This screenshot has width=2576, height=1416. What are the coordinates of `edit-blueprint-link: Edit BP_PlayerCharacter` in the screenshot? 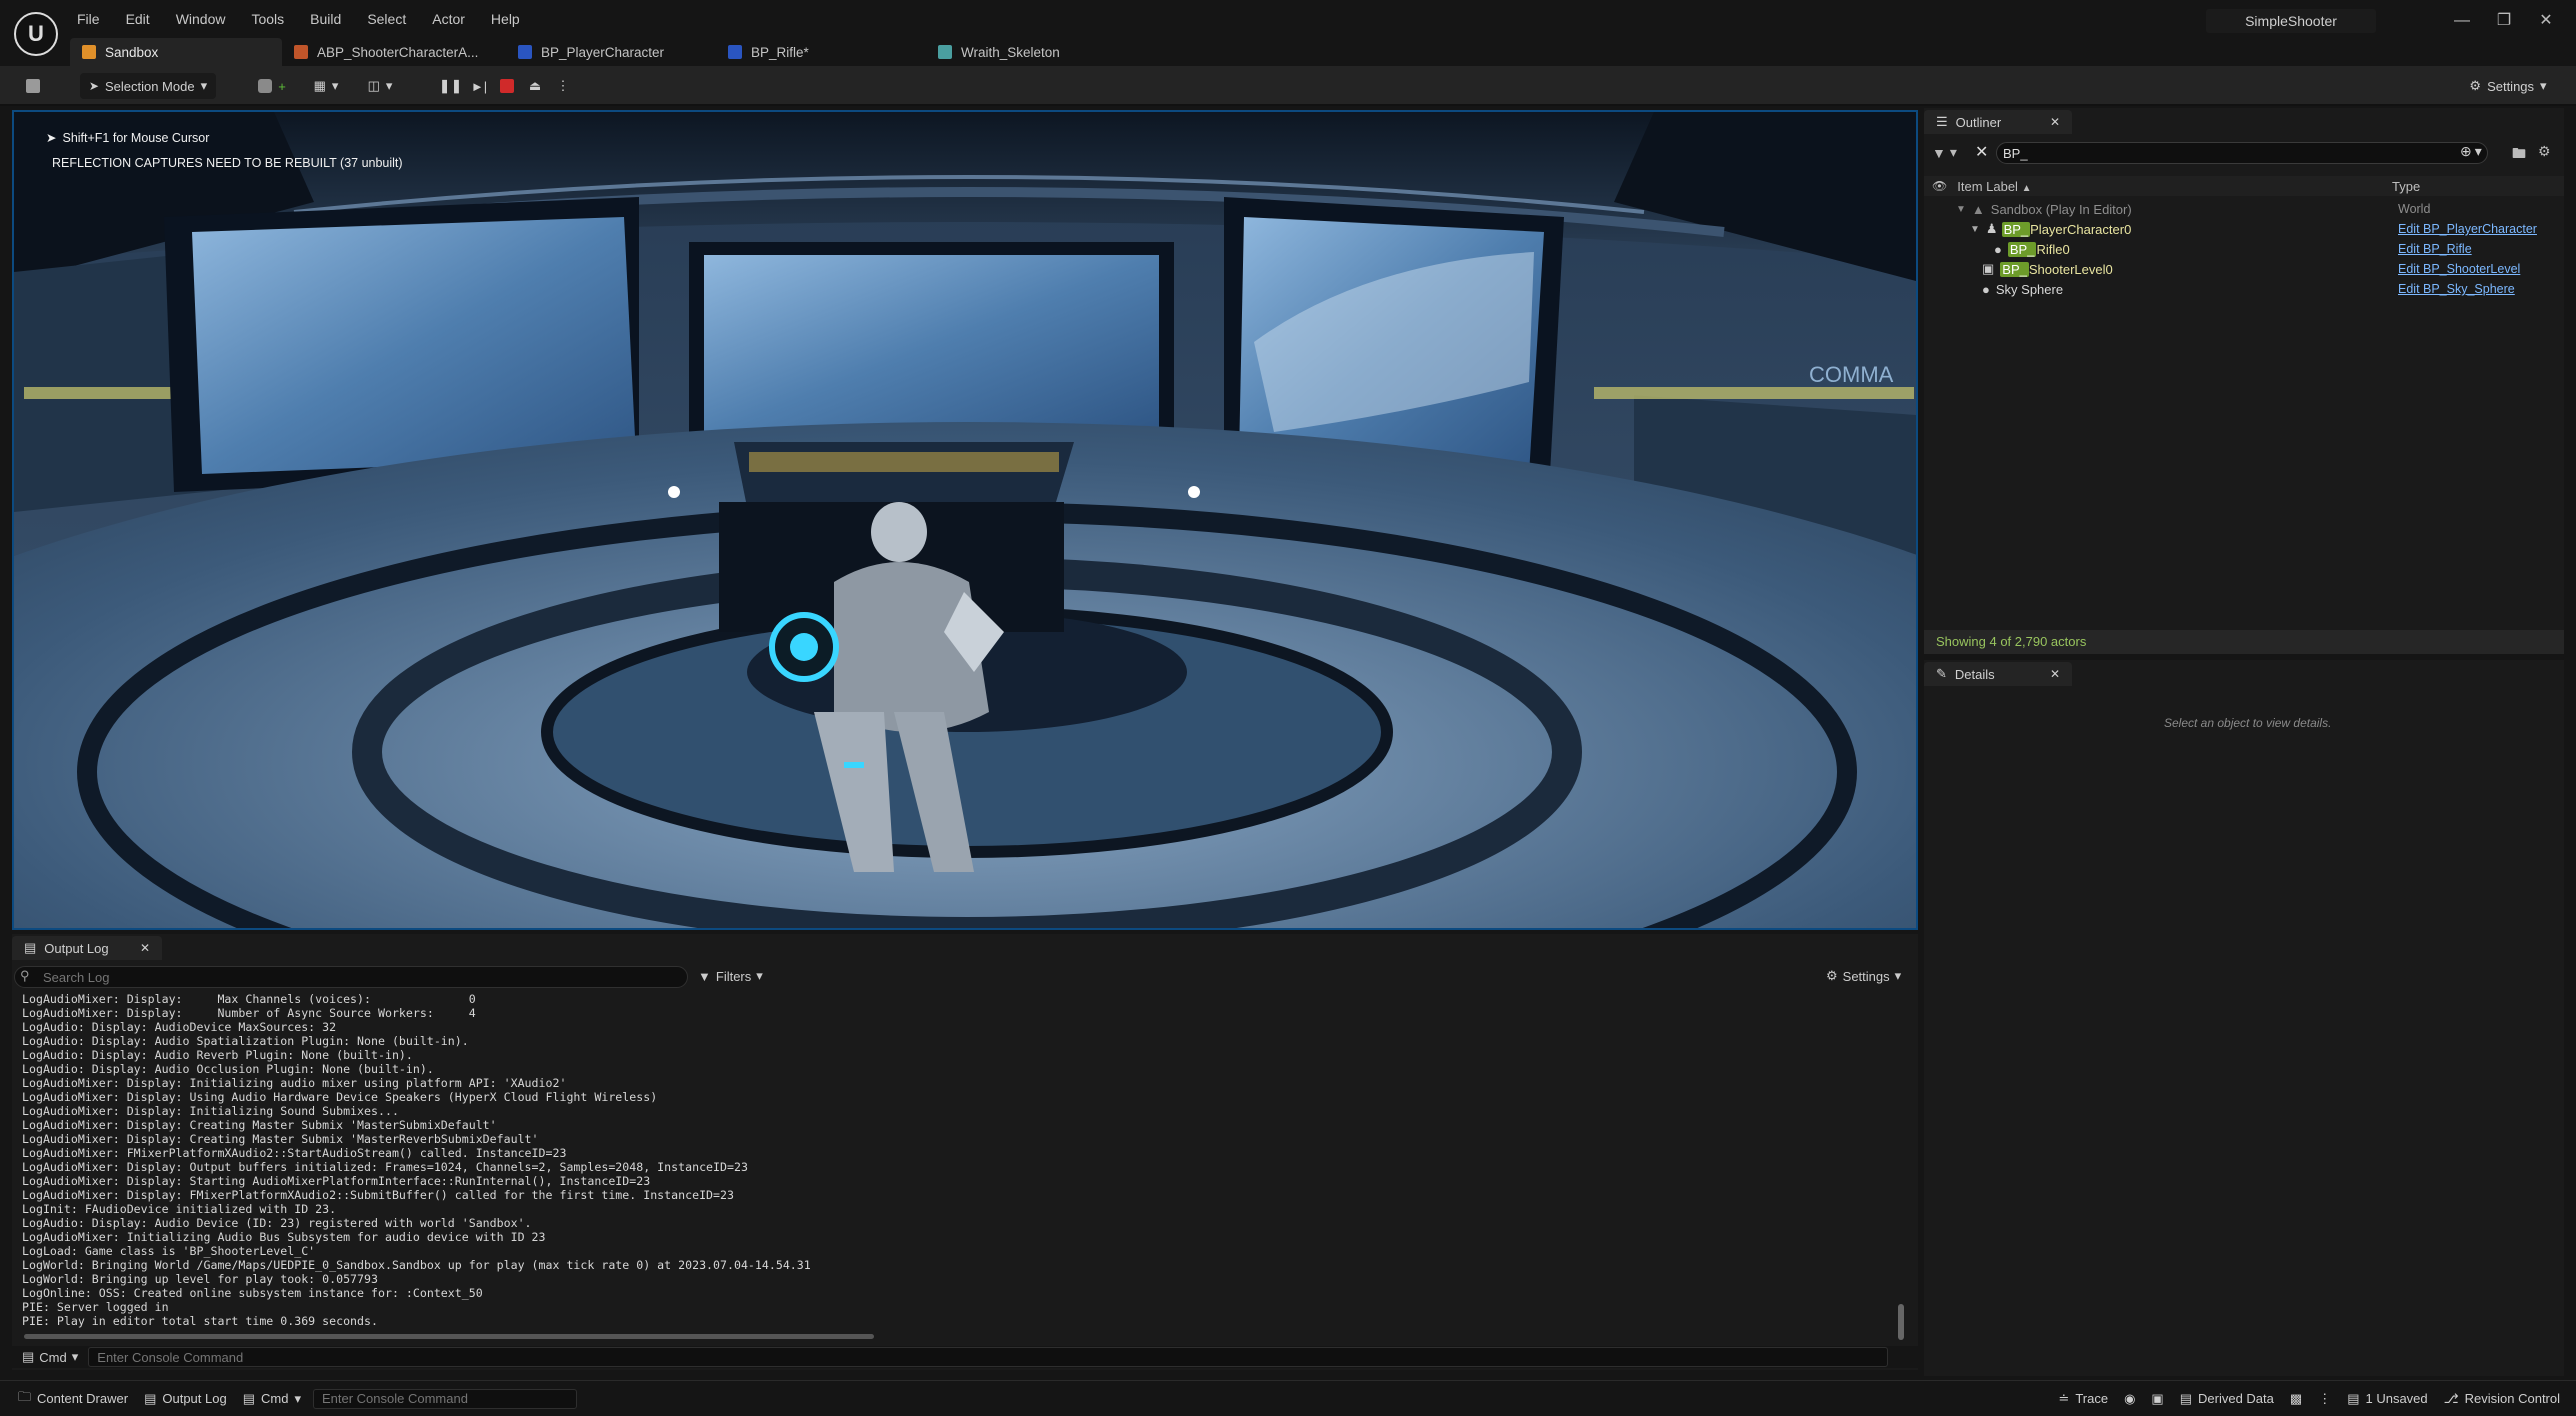 It's located at (2467, 229).